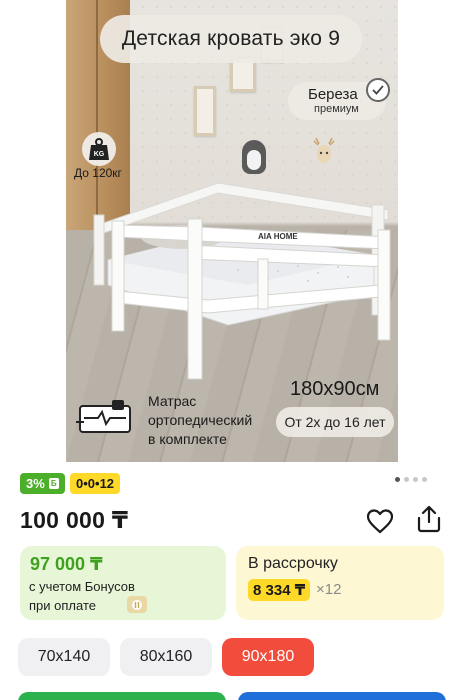 This screenshot has height=700, width=464. What do you see at coordinates (66, 564) in the screenshot?
I see `bonus-price: 97 000 ₸` at bounding box center [66, 564].